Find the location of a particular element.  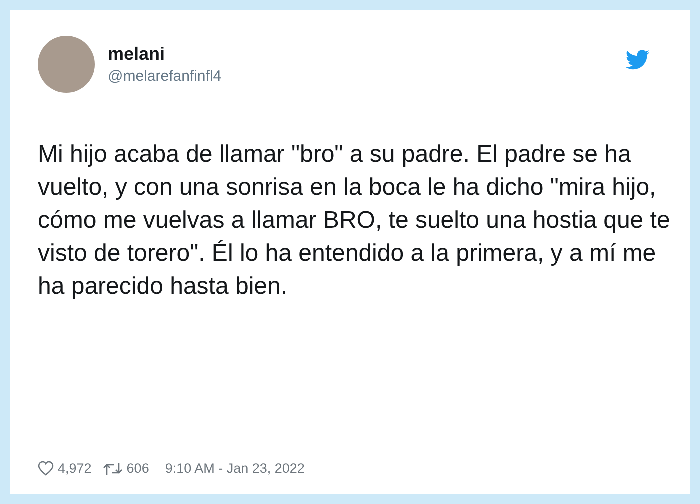

bird-icon is located at coordinates (638, 60).